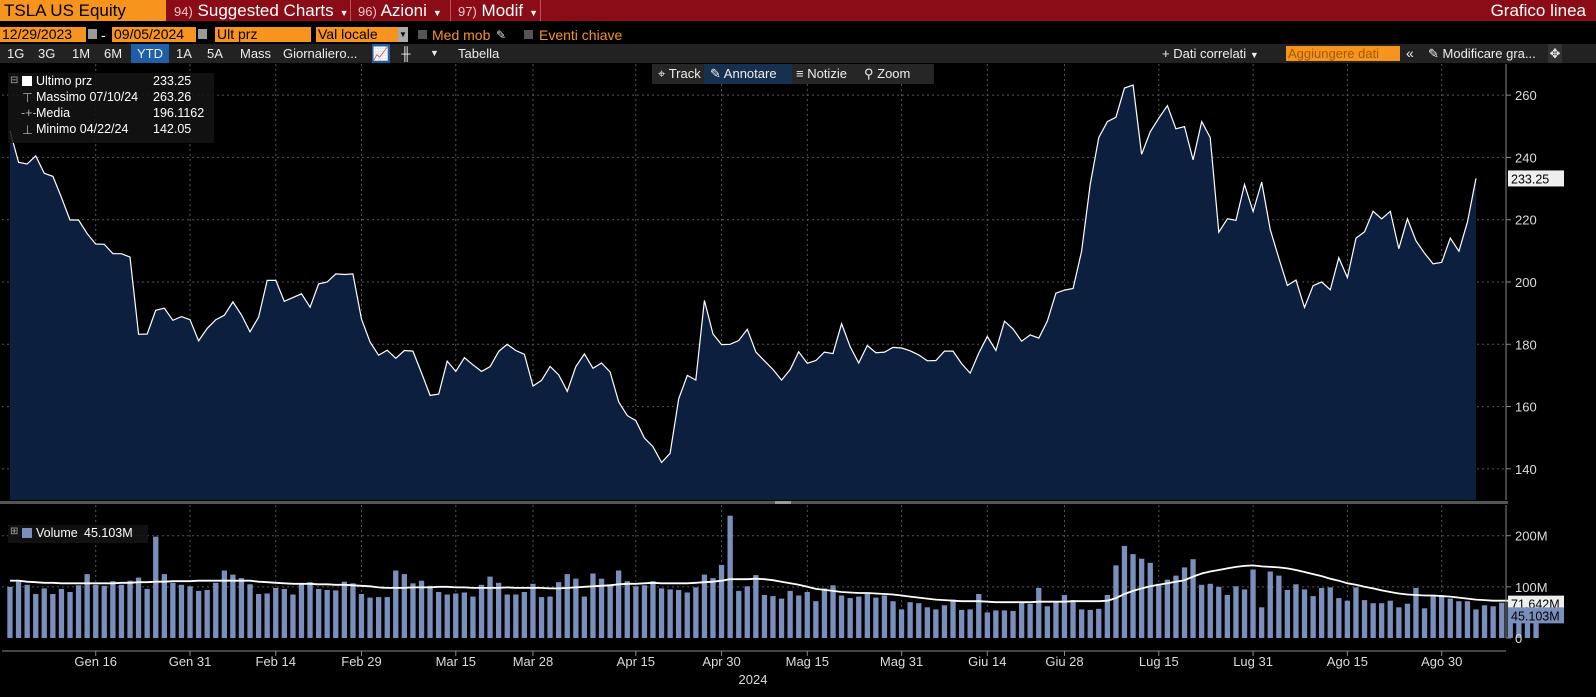 The height and width of the screenshot is (697, 1596). Describe the element at coordinates (1526, 407) in the screenshot. I see `price-axis-label: 160` at that location.